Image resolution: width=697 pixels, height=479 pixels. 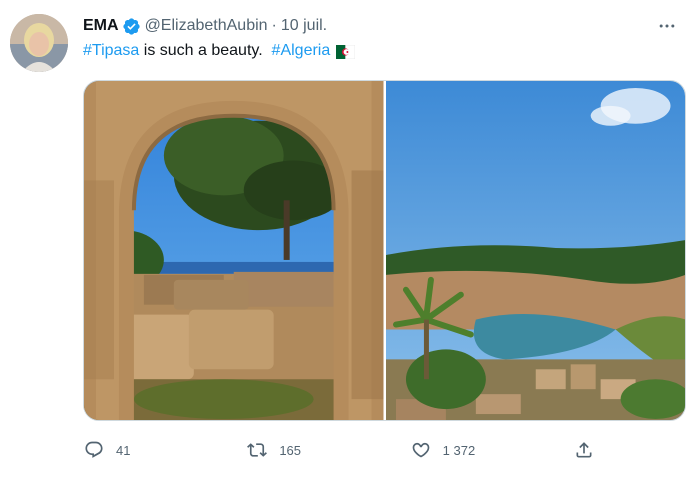 I want to click on like-button: 1 372, so click(x=483, y=450).